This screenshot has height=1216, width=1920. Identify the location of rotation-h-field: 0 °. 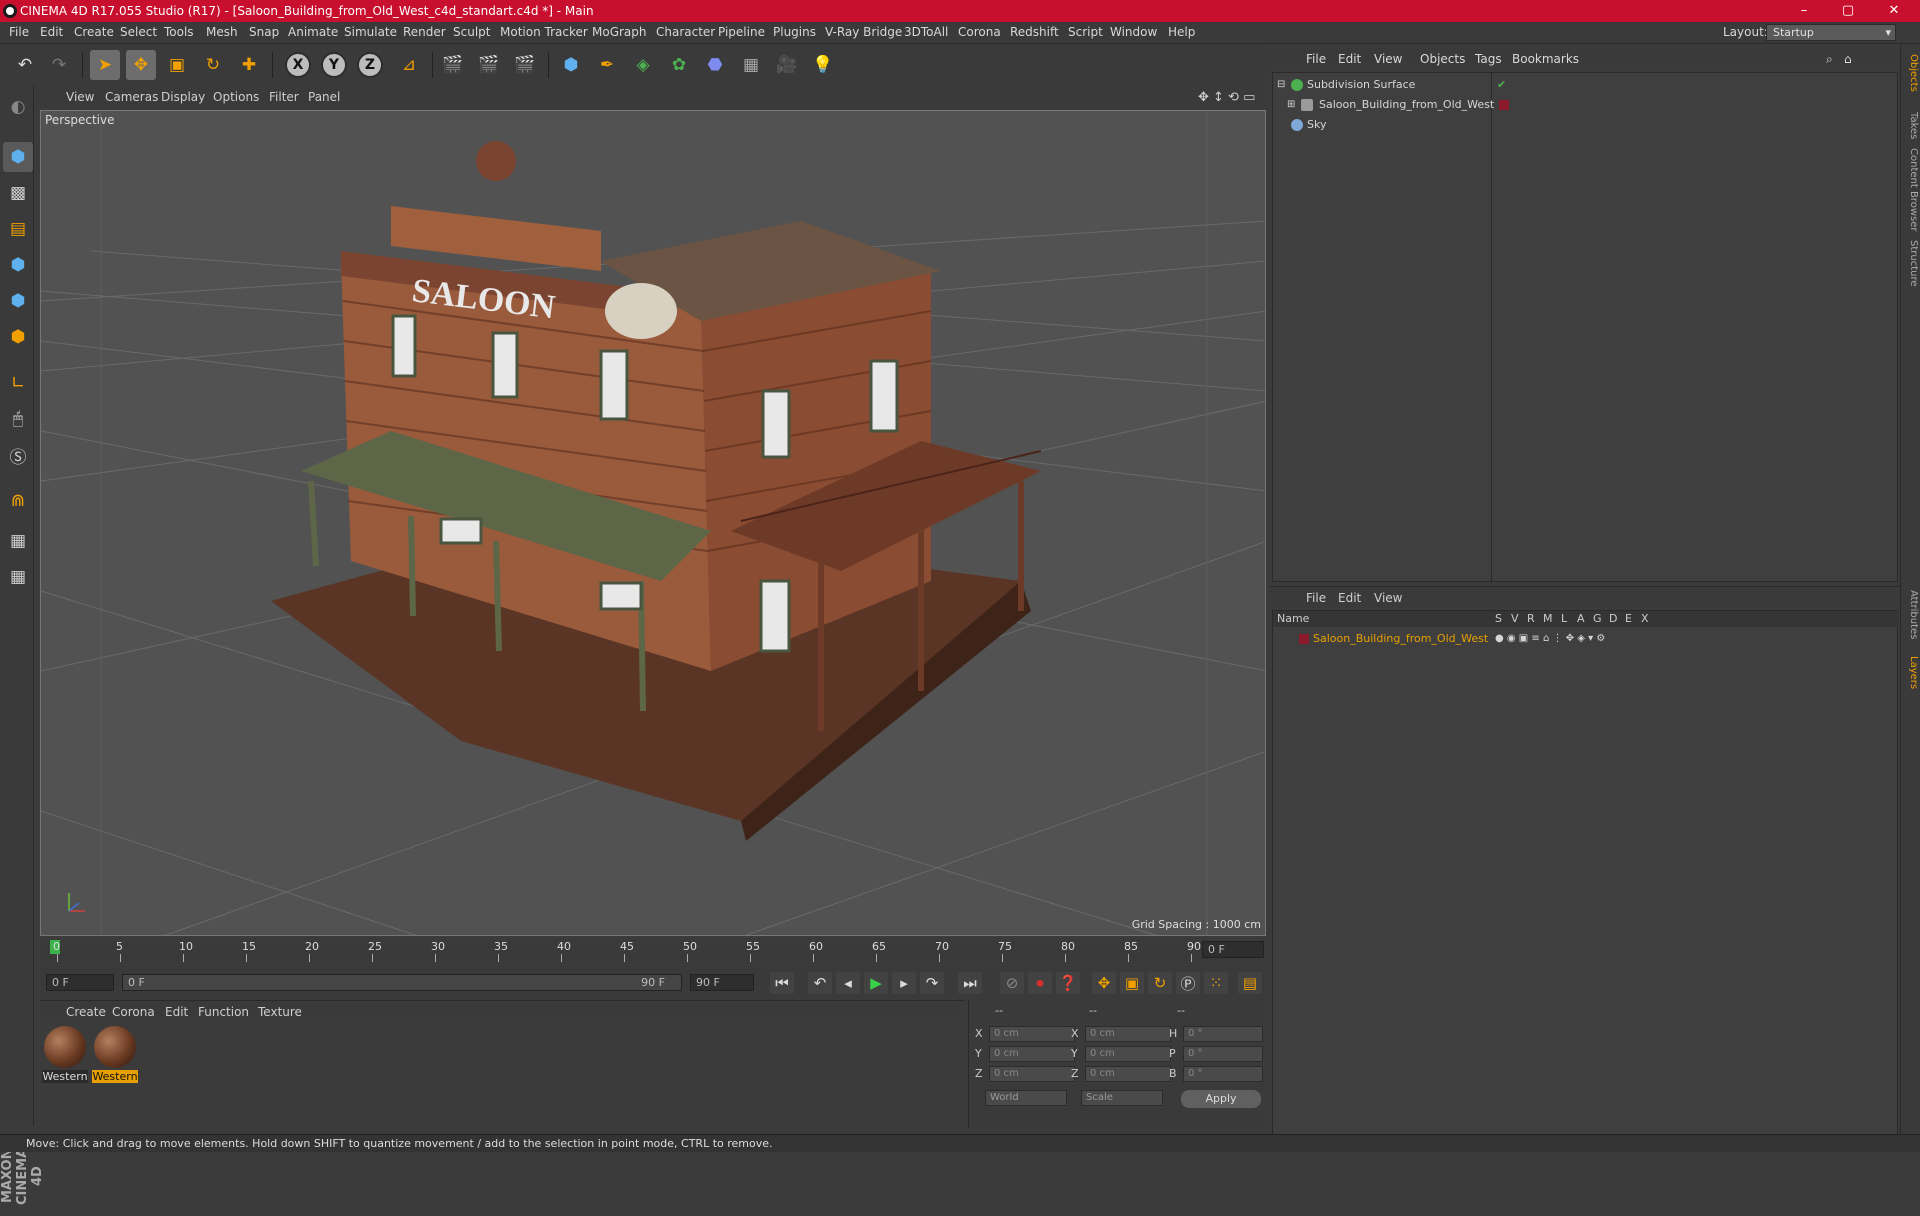
(1223, 1034).